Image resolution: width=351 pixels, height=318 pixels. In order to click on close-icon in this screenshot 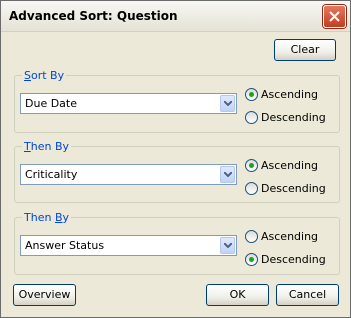, I will do `click(334, 16)`.